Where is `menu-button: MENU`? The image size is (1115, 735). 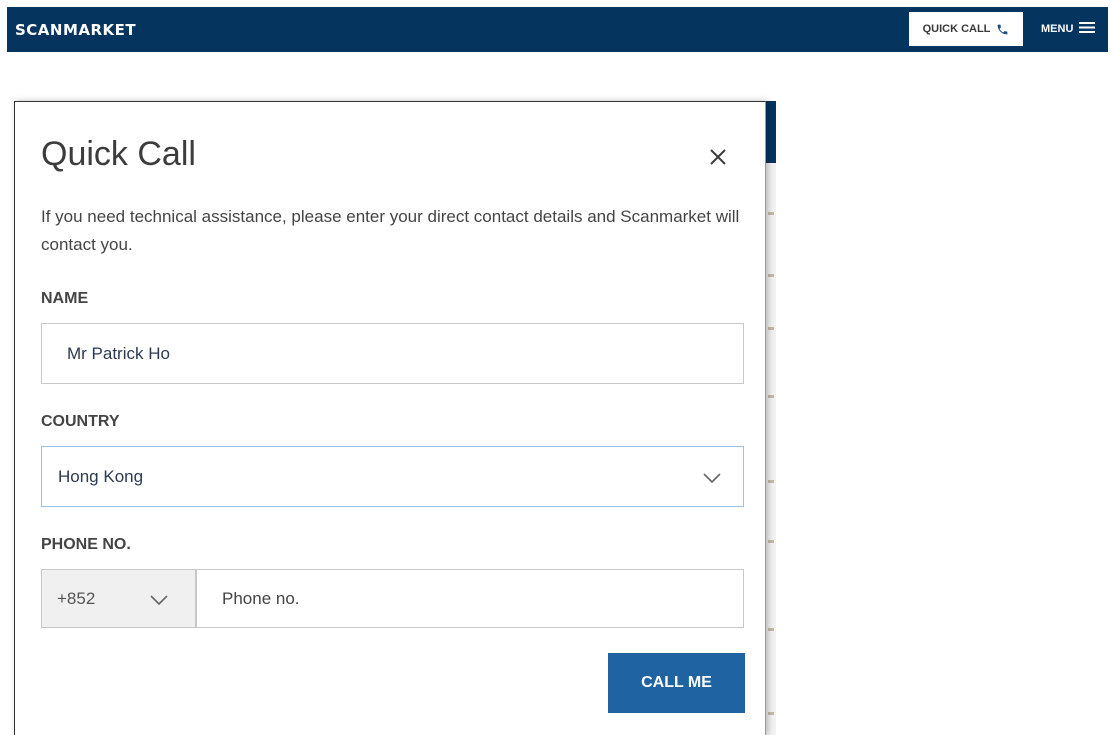 menu-button: MENU is located at coordinates (1068, 29).